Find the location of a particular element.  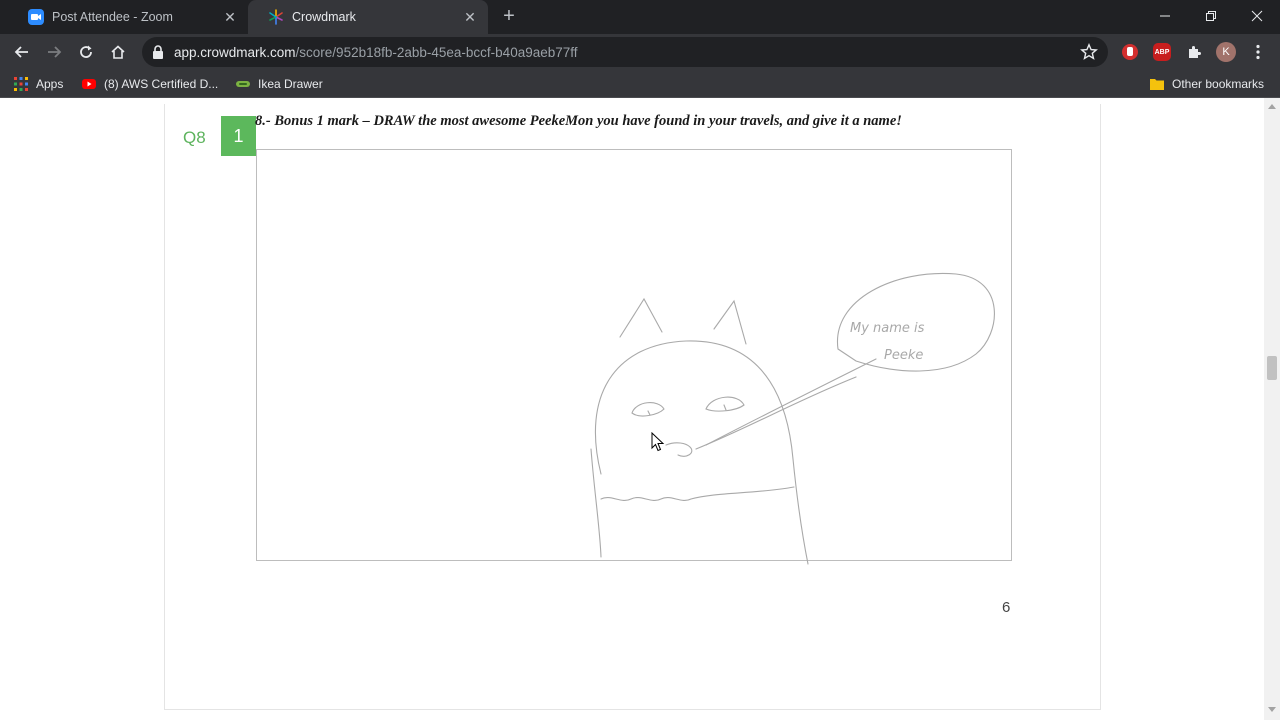

tab-crowdmark: Crowdmark ✕ is located at coordinates (368, 17).